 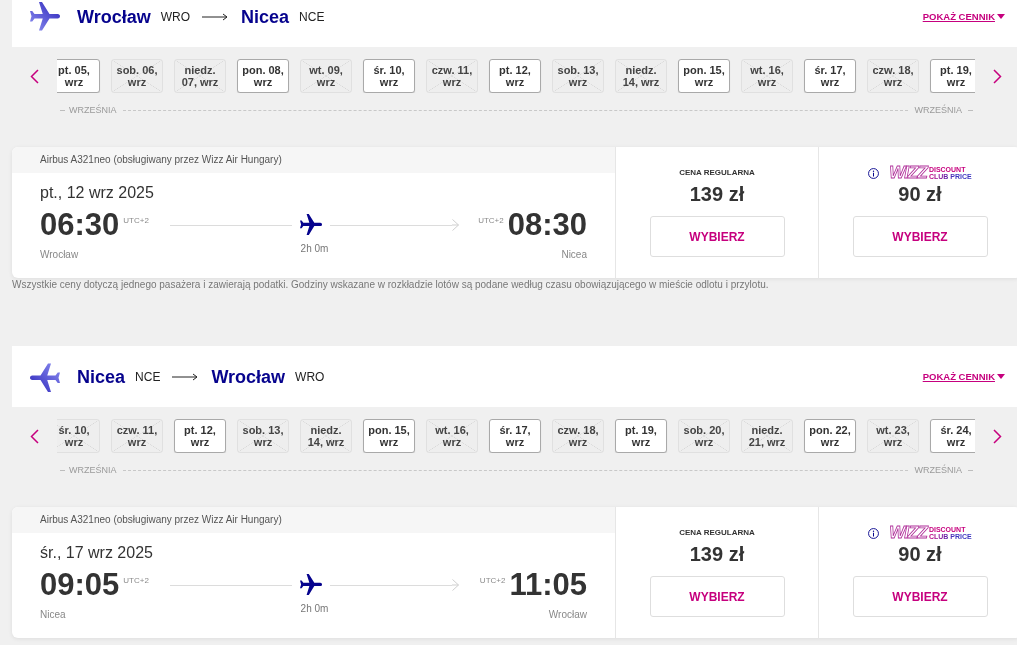 What do you see at coordinates (767, 436) in the screenshot?
I see `date-tile: niedz. 21, wrz` at bounding box center [767, 436].